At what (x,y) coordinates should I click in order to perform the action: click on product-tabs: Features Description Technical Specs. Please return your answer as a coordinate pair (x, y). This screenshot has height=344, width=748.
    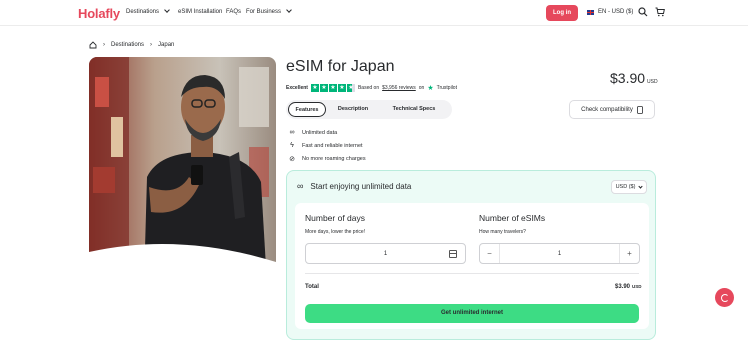
    Looking at the image, I should click on (369, 109).